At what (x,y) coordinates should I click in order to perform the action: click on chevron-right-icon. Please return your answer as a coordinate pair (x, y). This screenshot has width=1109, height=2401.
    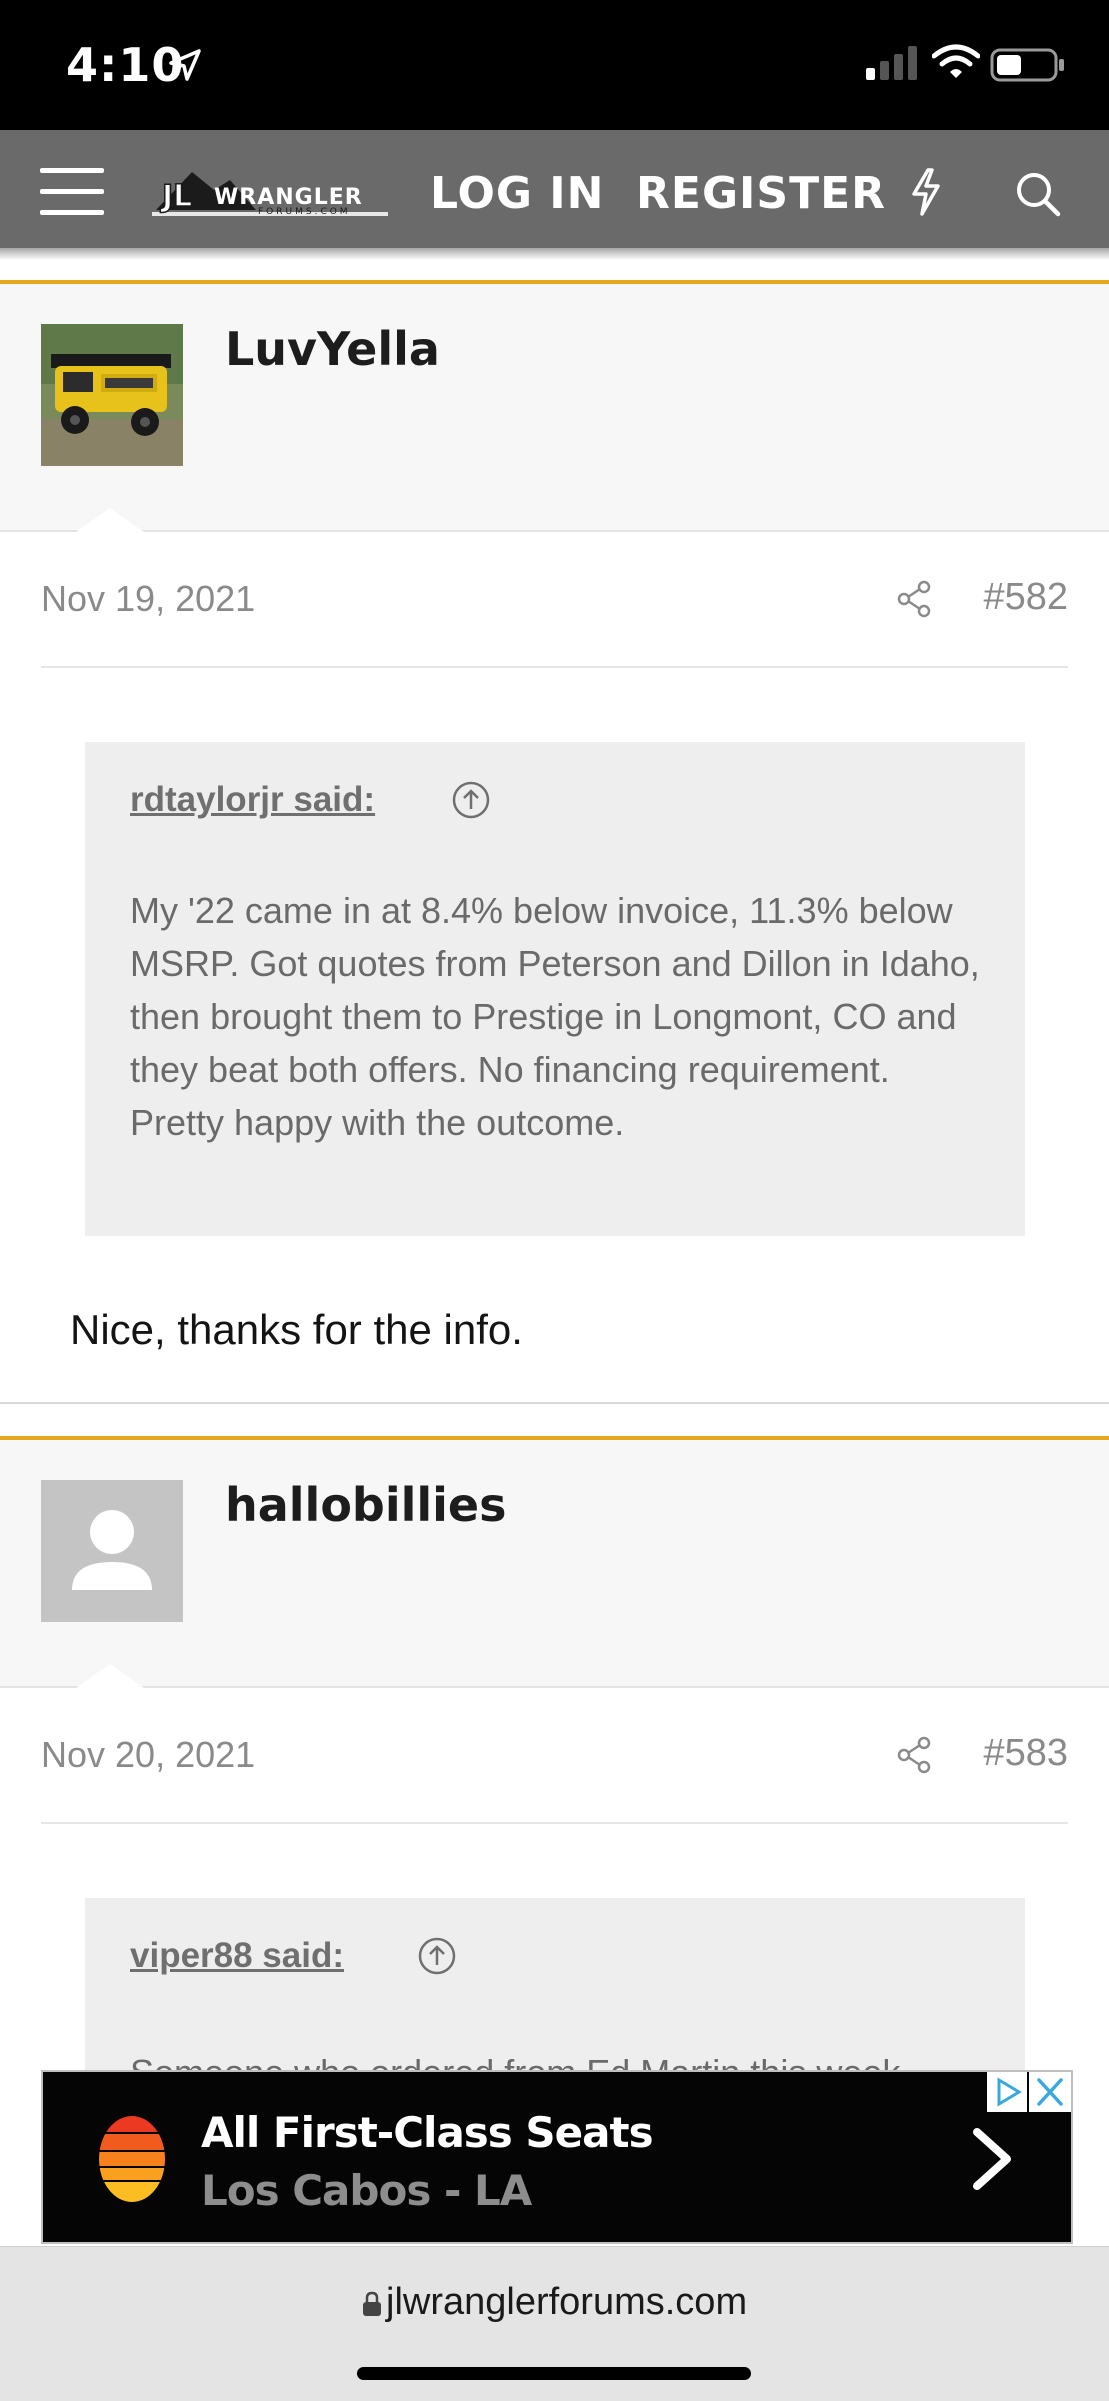
    Looking at the image, I should click on (992, 2161).